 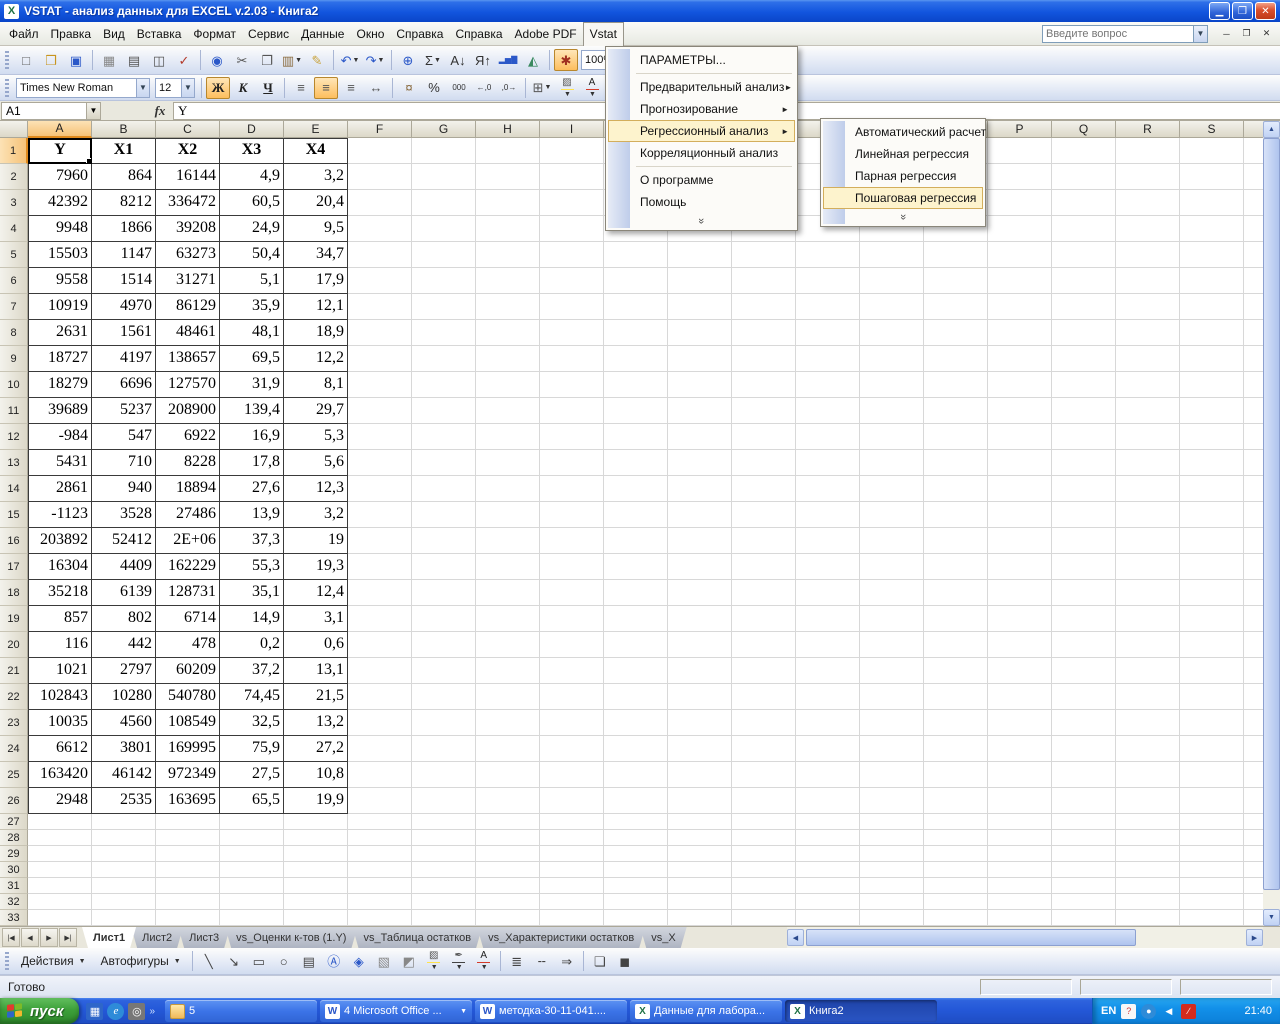 What do you see at coordinates (14, 281) in the screenshot?
I see `row-header-6: 6` at bounding box center [14, 281].